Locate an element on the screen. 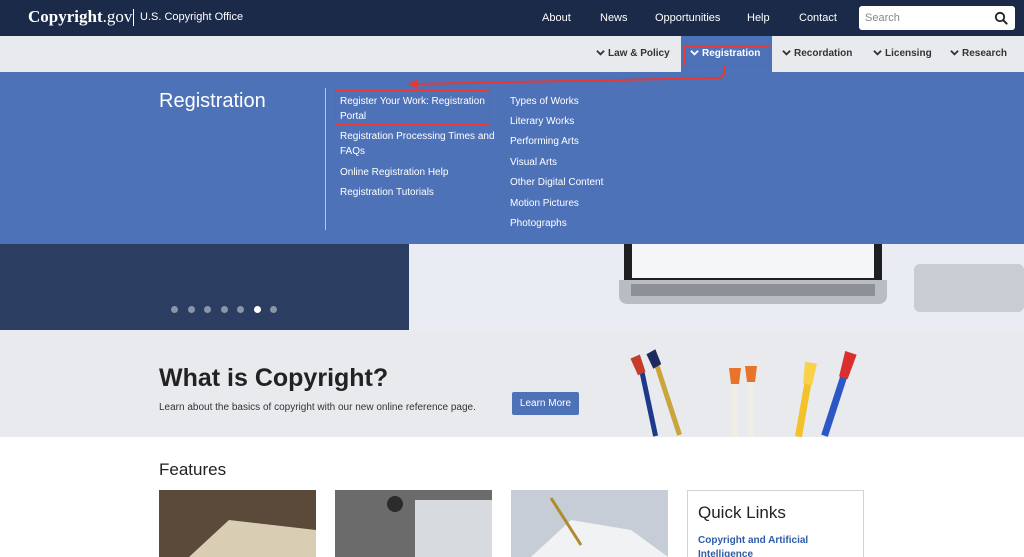 This screenshot has width=1024, height=557. subnav-law-policy: Law & Policy is located at coordinates (633, 53).